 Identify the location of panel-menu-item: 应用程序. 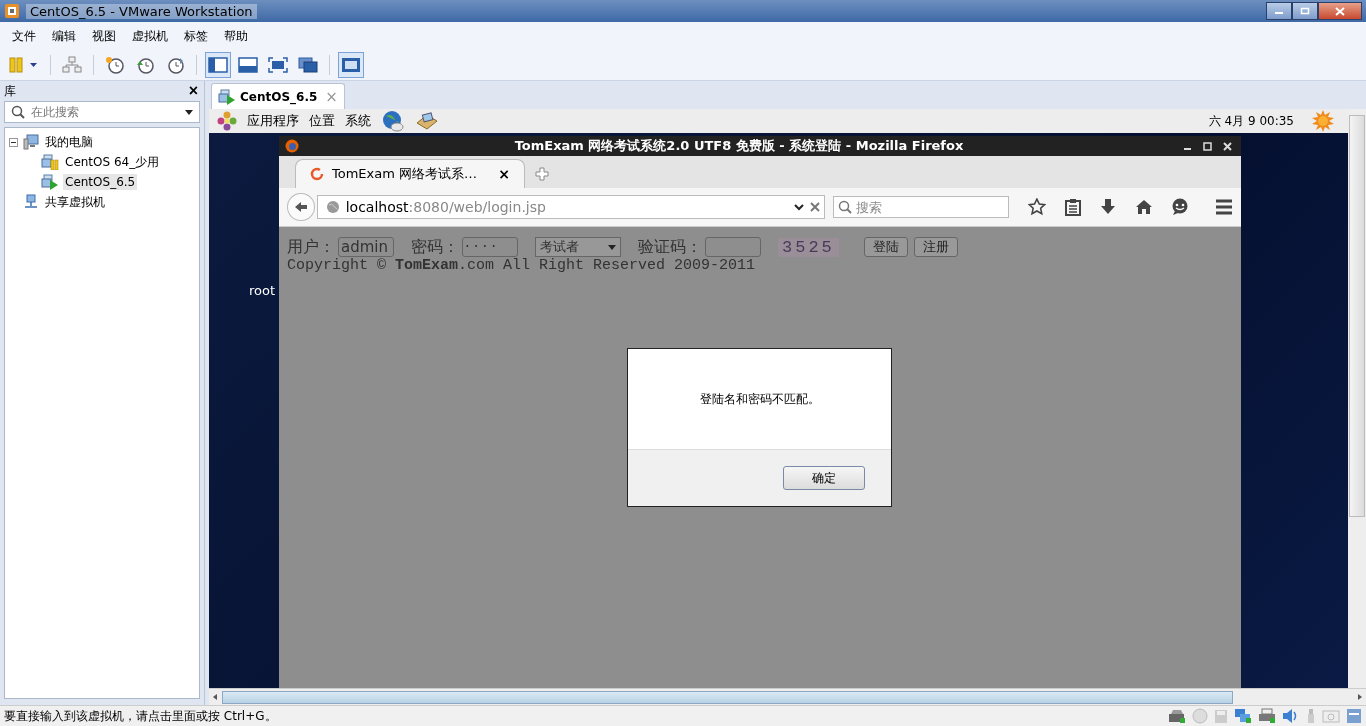
(273, 121).